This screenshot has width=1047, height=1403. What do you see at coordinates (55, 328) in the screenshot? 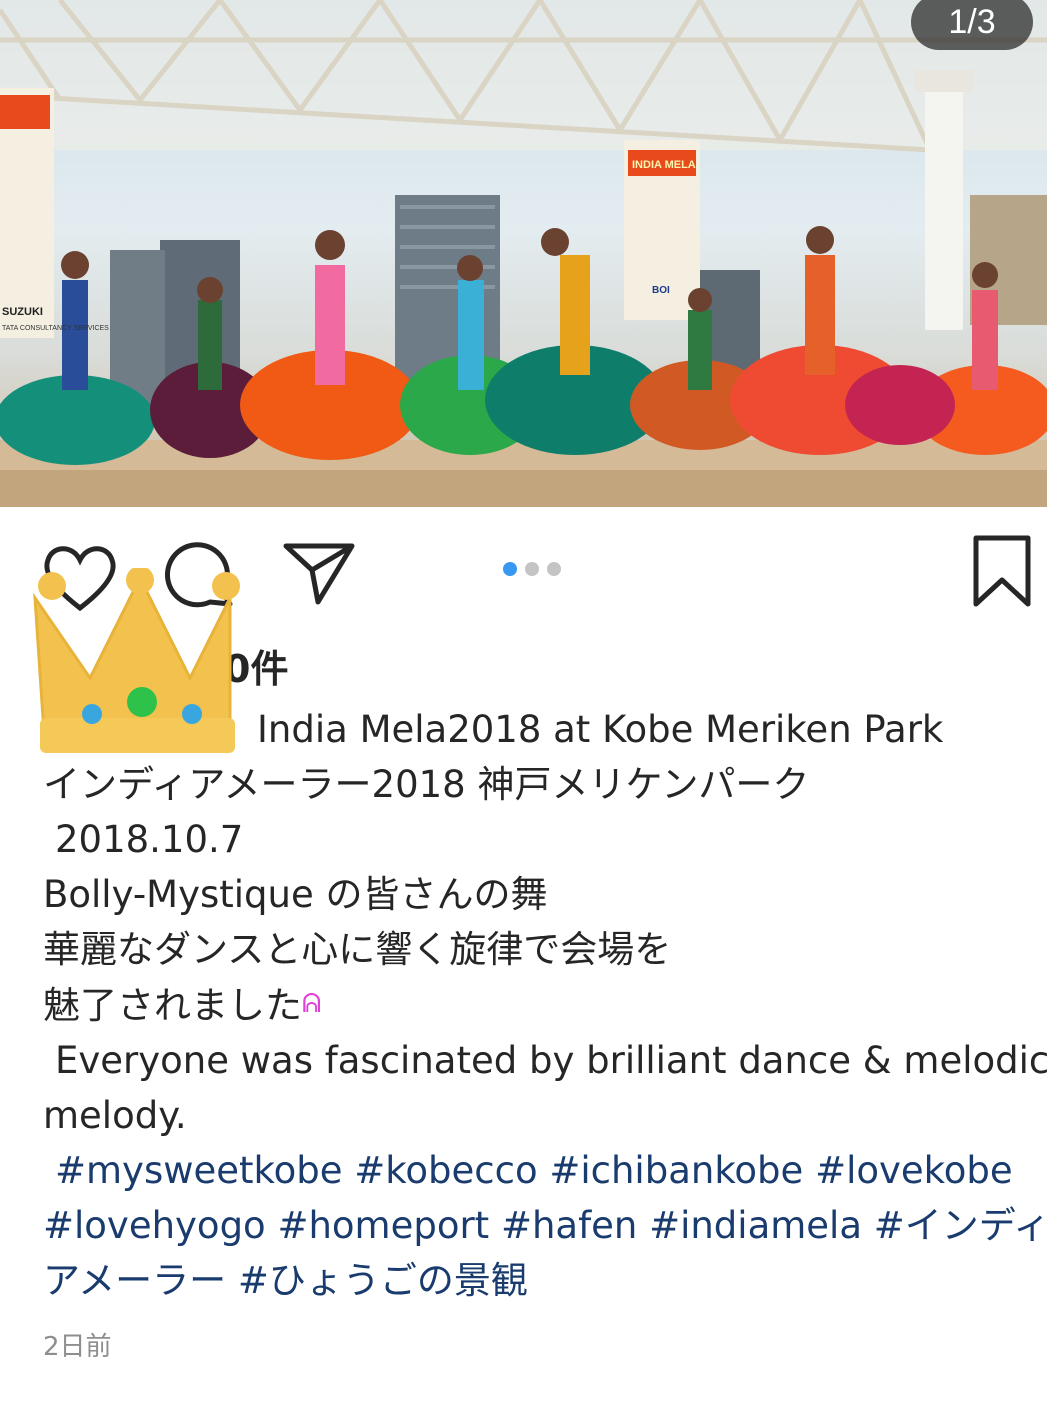
I see `sponsor-tata: TATA CONSULTANCY SERVICES` at bounding box center [55, 328].